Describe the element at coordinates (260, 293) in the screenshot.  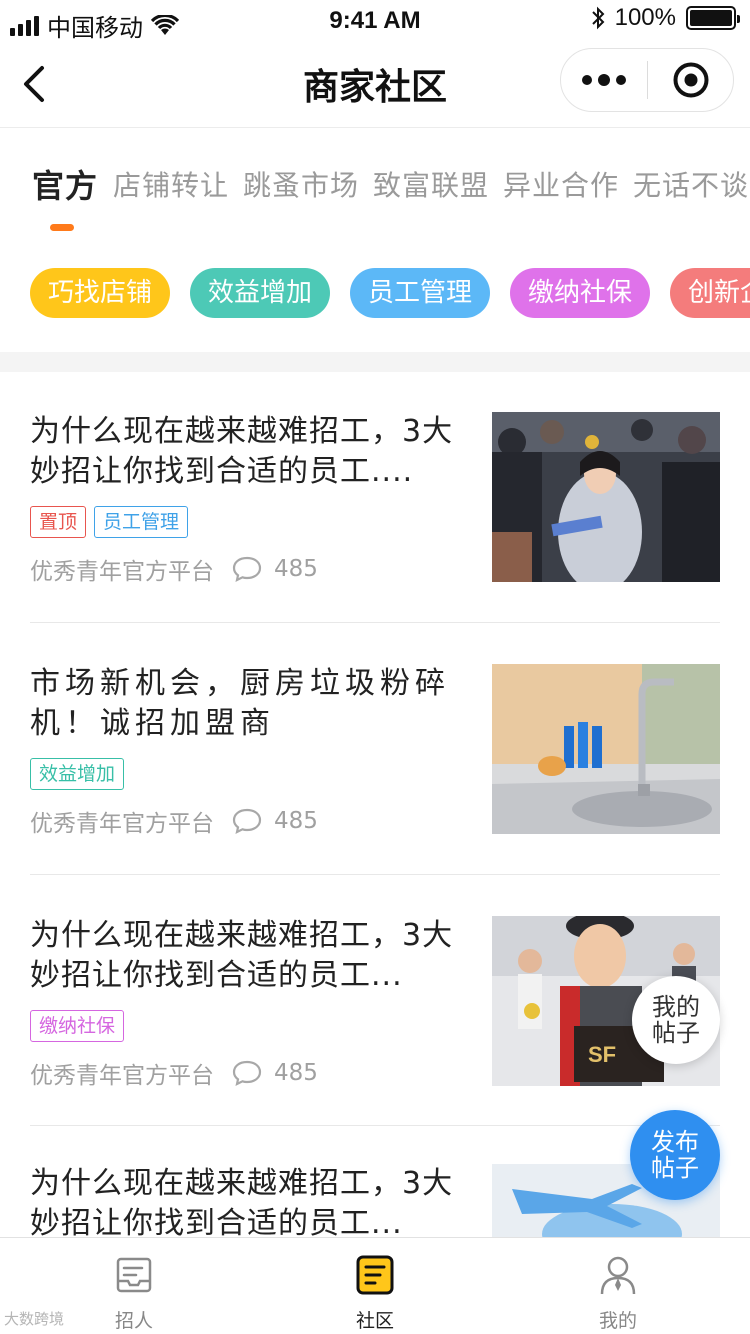
I see `chip-increase-profit: 效益增加` at that location.